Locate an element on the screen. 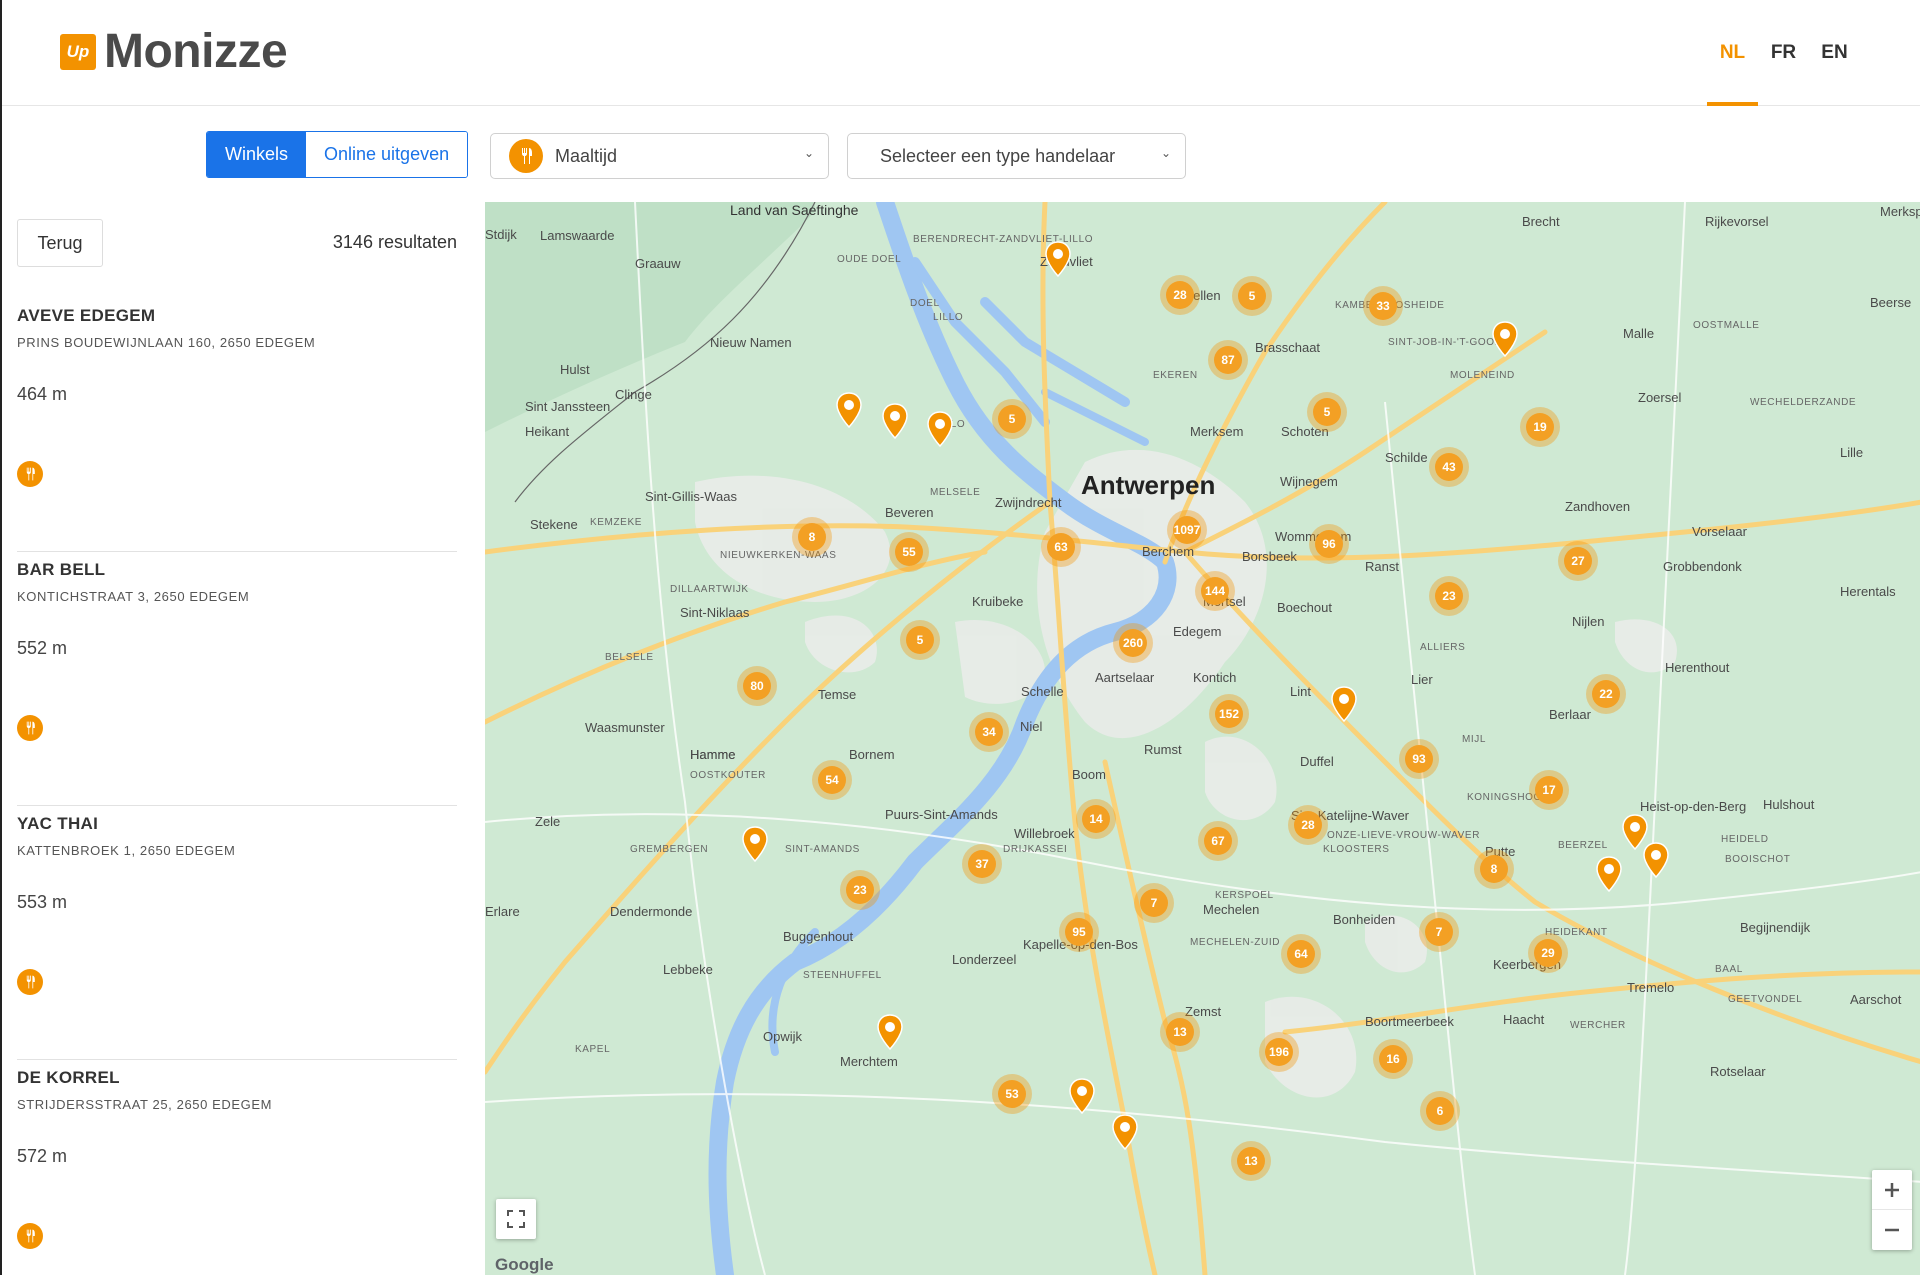  map-cluster: 33 is located at coordinates (1383, 306).